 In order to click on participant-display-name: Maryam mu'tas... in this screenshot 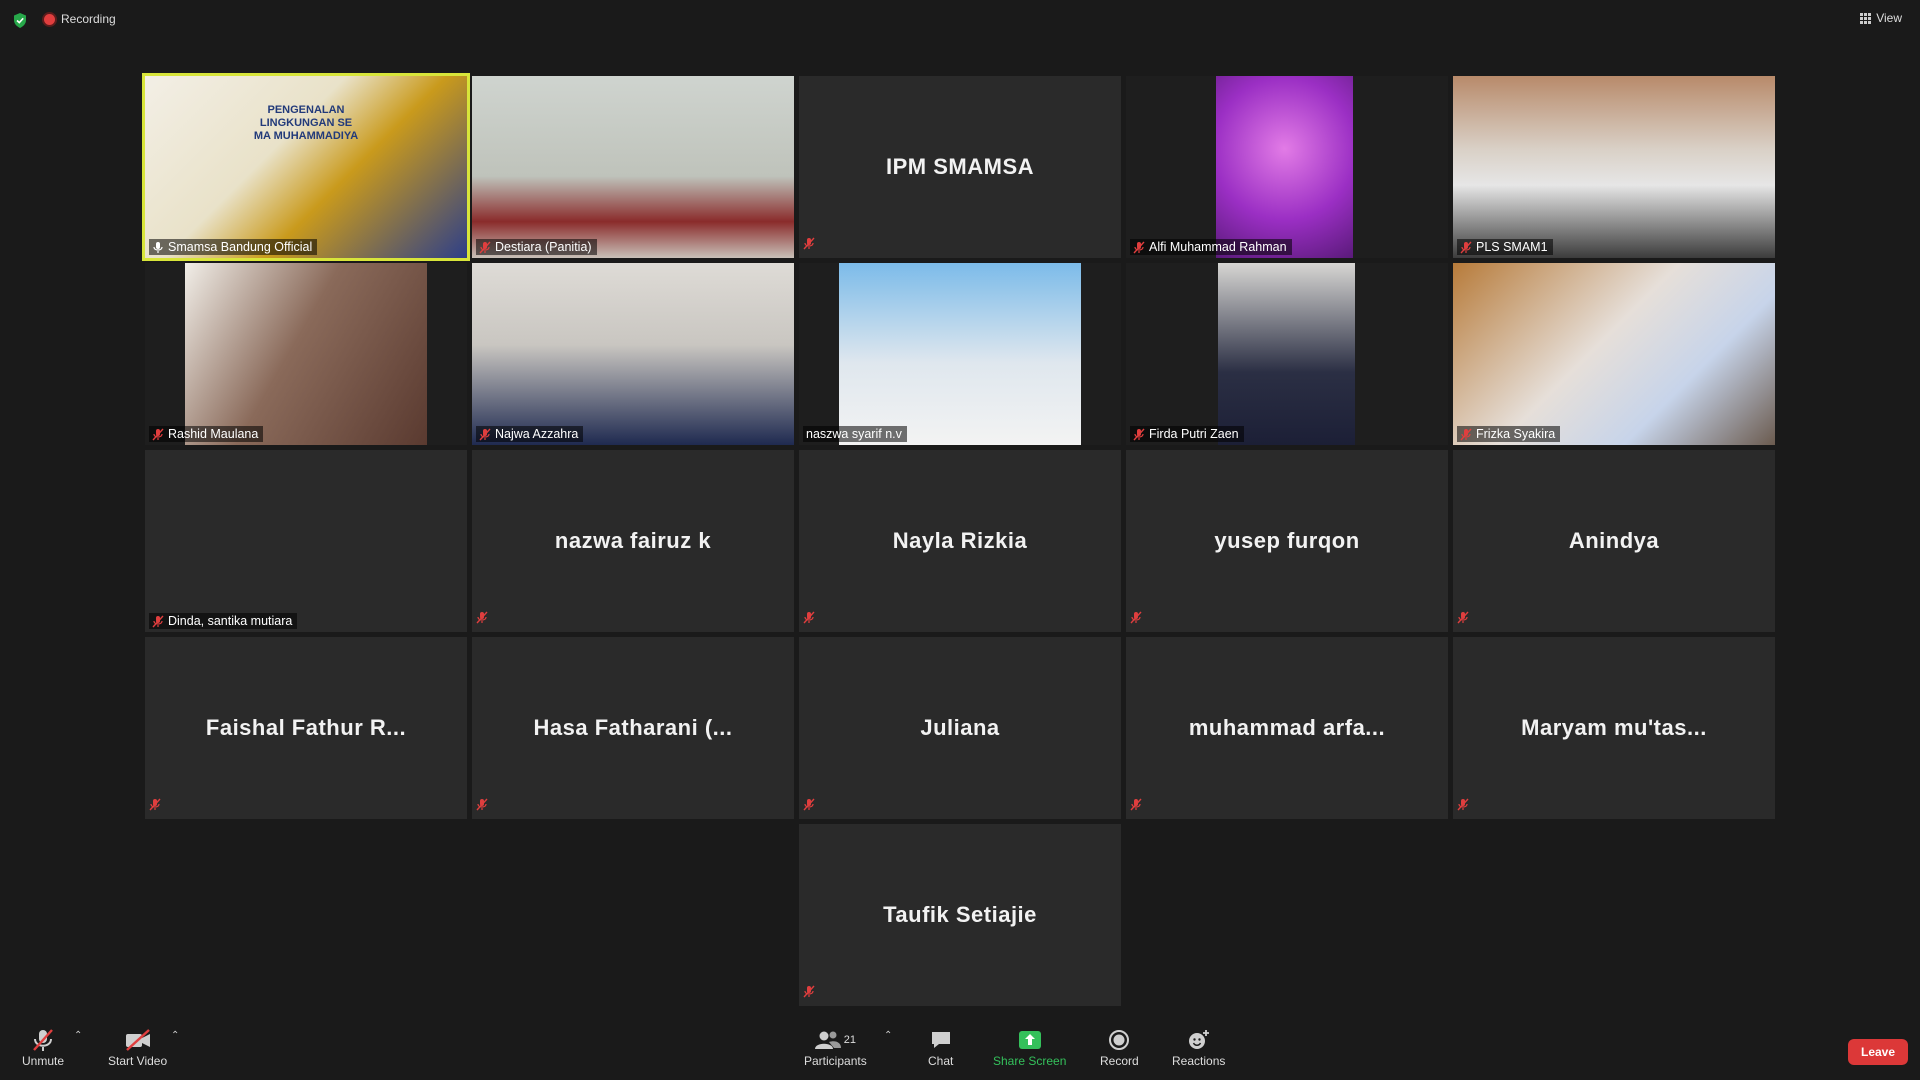, I will do `click(1614, 727)`.